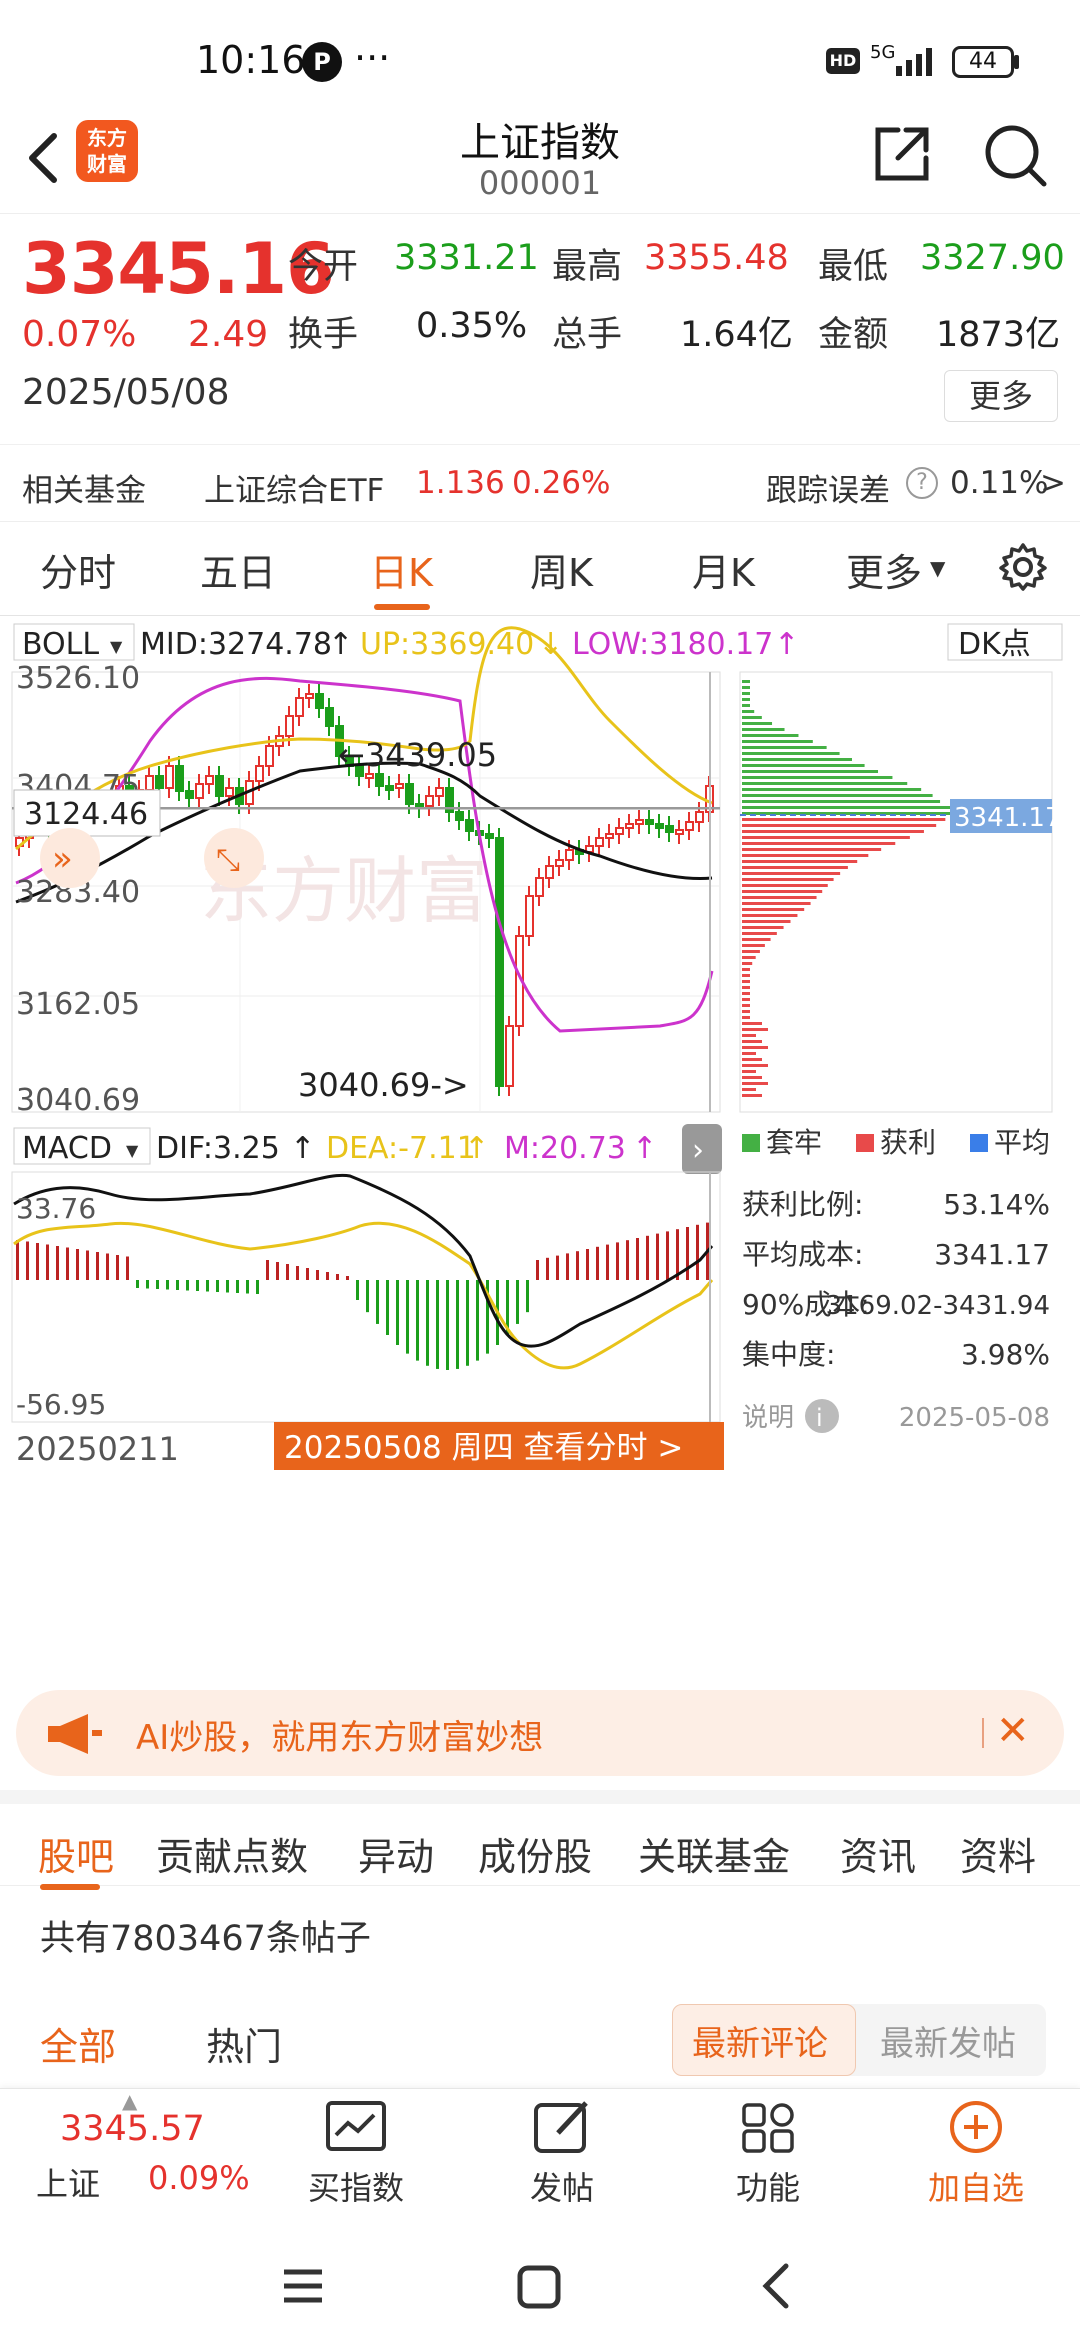 The height and width of the screenshot is (2340, 1080). Describe the element at coordinates (356, 2128) in the screenshot. I see `buy-index-icon` at that location.